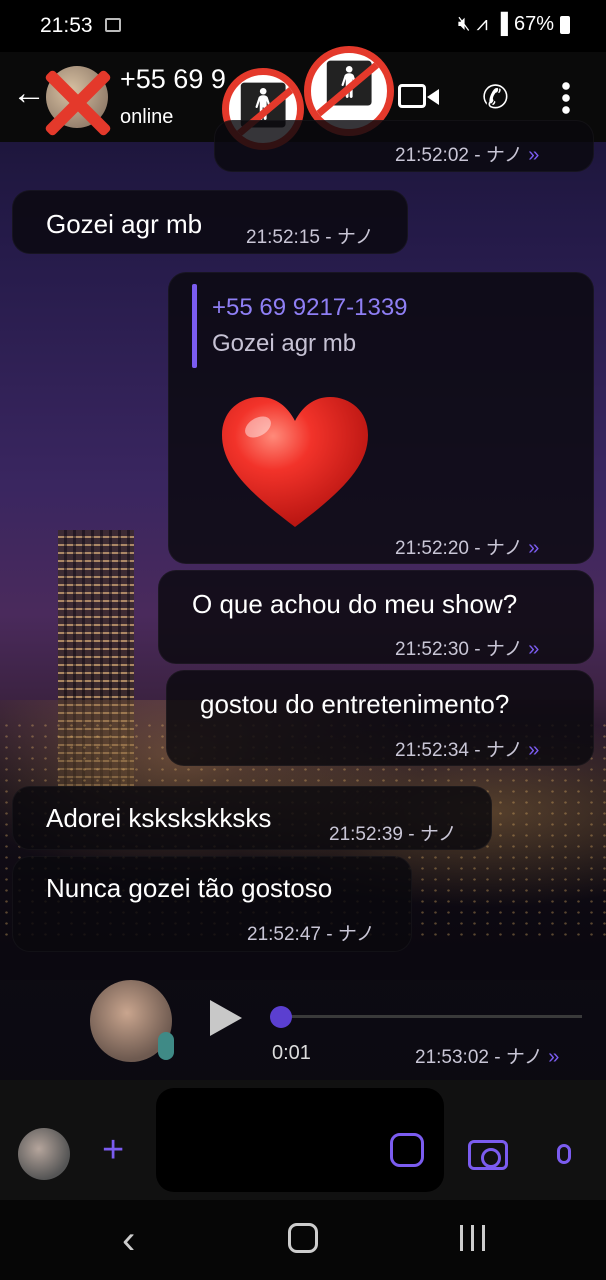 This screenshot has height=1280, width=606. I want to click on quote-bar, so click(194, 326).